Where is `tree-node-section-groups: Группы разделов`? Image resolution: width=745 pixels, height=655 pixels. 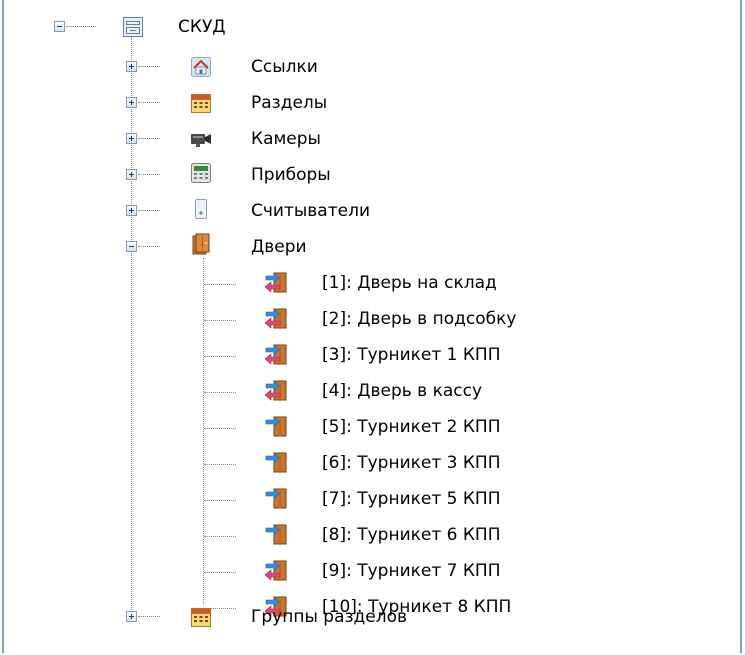 tree-node-section-groups: Группы разделов is located at coordinates (206, 618).